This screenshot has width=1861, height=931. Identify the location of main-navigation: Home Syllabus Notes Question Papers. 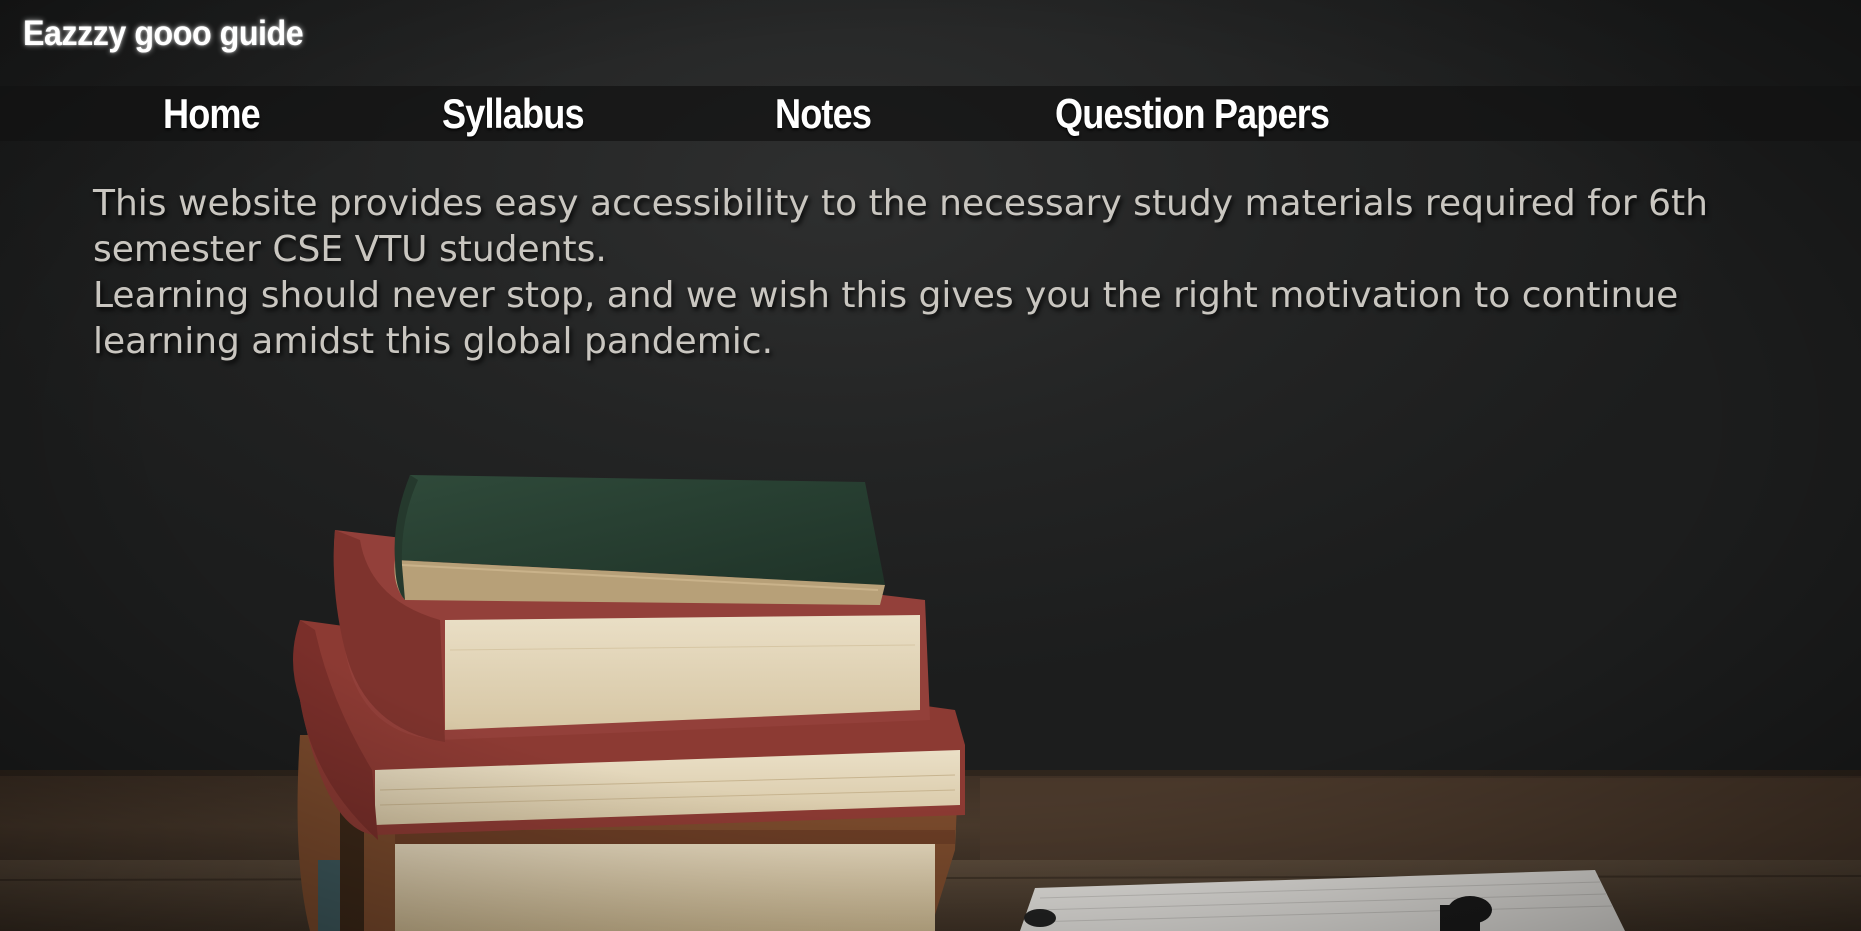
(930, 113).